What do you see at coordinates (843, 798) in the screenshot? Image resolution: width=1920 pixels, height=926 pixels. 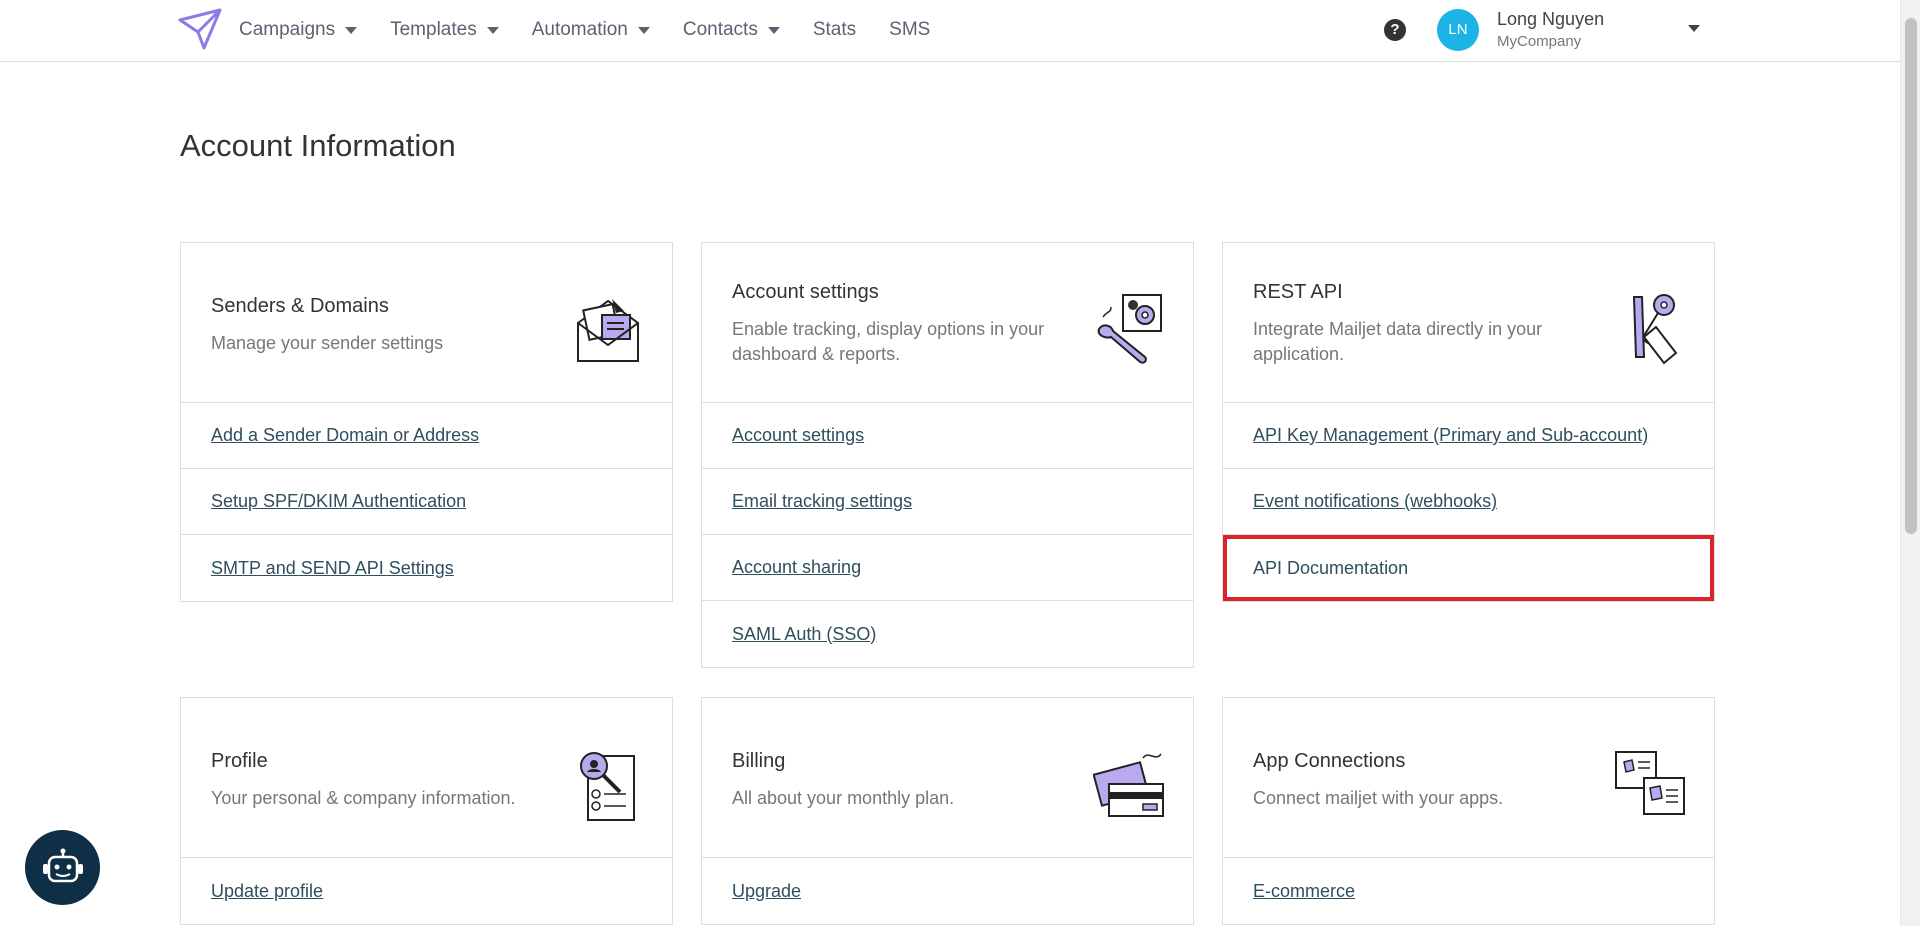 I see `card-description: All about your monthly plan.` at bounding box center [843, 798].